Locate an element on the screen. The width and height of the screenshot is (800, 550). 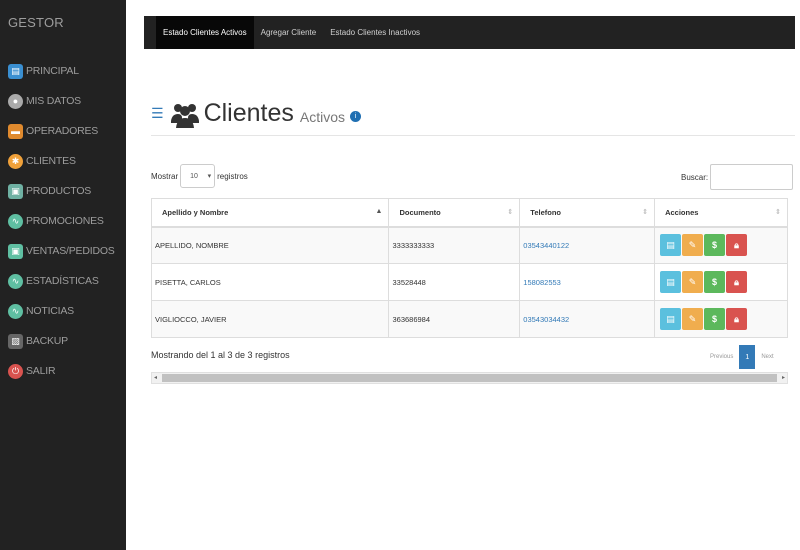
cell-telefono: 03543440122 is located at coordinates (587, 245).